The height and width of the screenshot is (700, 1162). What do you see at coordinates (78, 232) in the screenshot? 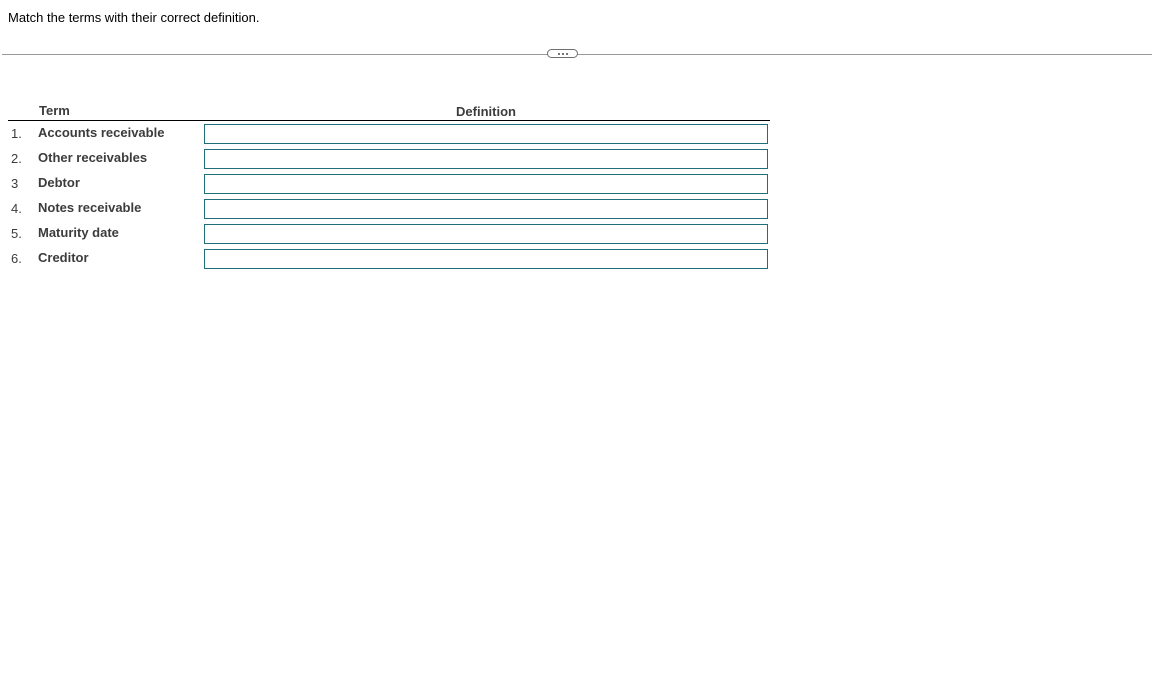
I see `term-label: Maturity date` at bounding box center [78, 232].